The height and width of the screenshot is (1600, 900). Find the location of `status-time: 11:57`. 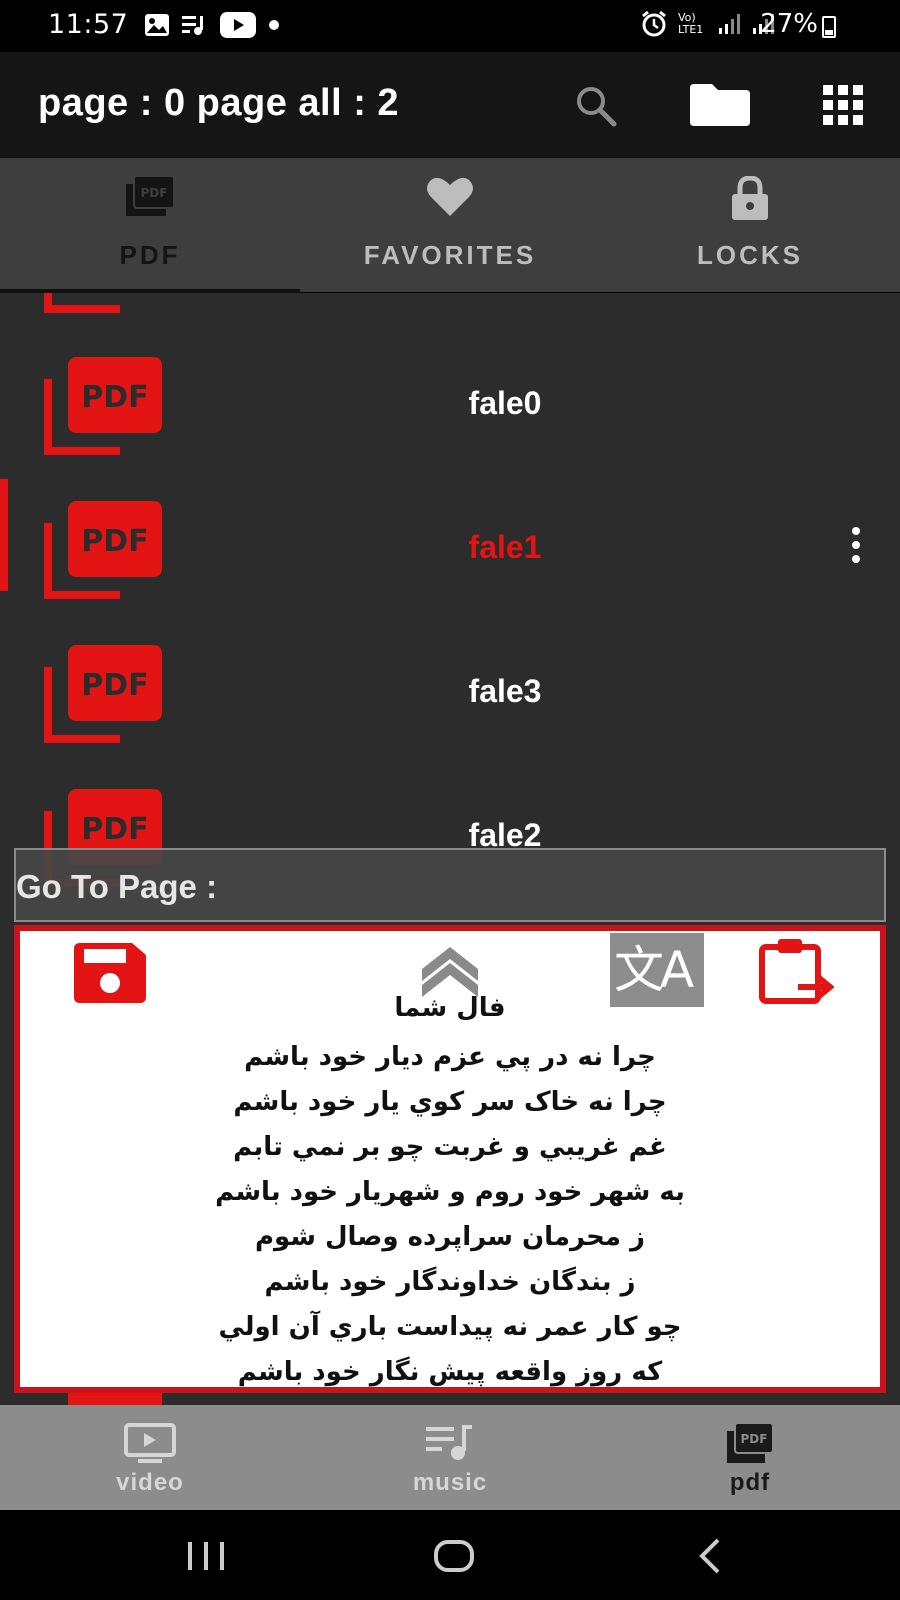

status-time: 11:57 is located at coordinates (88, 24).